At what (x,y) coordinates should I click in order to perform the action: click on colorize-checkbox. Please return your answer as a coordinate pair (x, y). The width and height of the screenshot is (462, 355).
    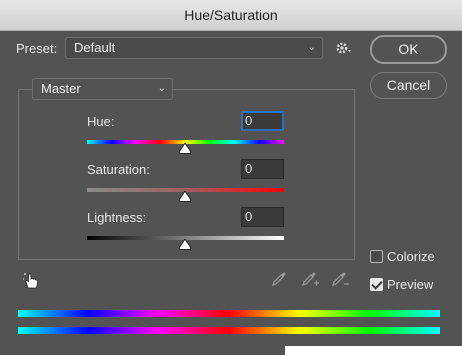
    Looking at the image, I should click on (376, 256).